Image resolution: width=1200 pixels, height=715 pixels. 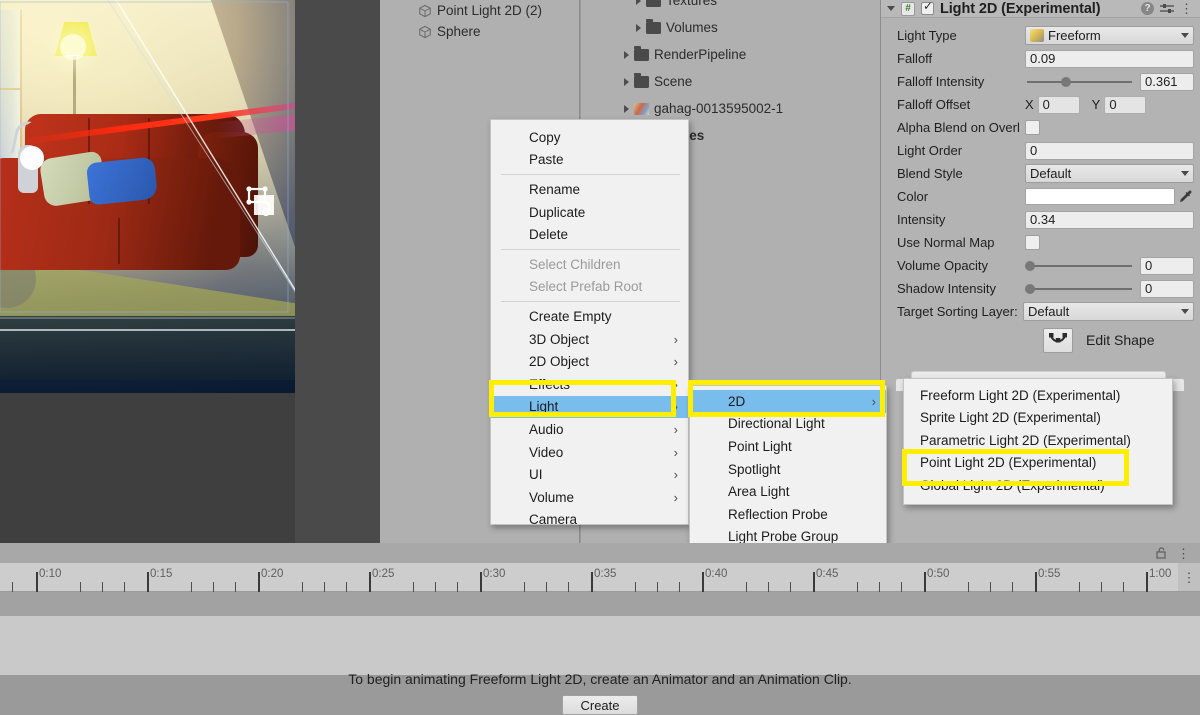 What do you see at coordinates (1043, 58) in the screenshot?
I see `falloff-value: 0.09` at bounding box center [1043, 58].